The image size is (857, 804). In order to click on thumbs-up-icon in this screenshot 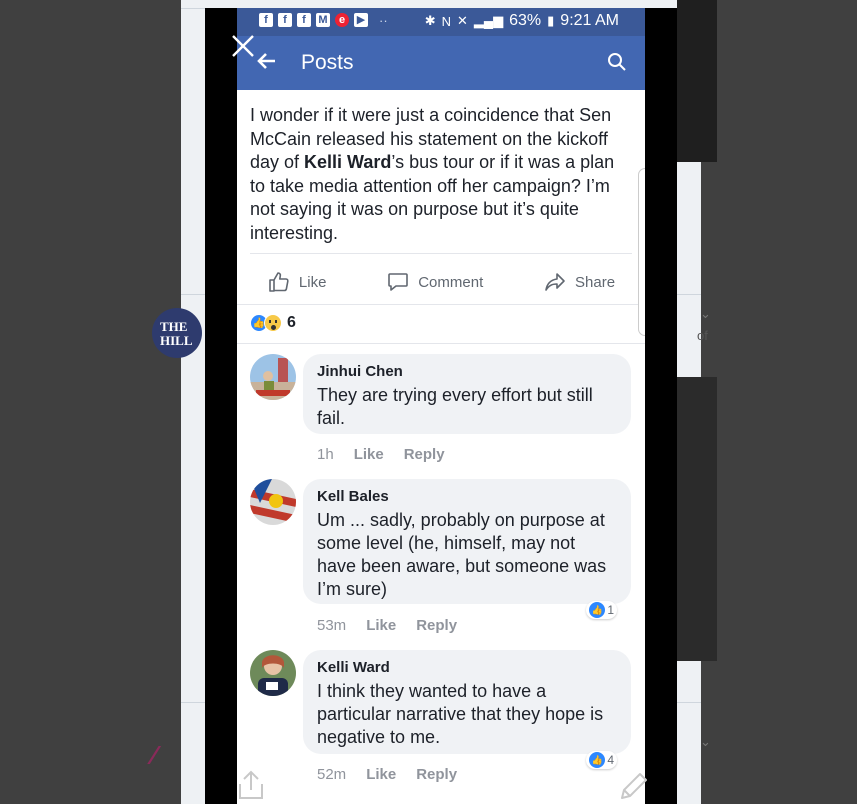, I will do `click(279, 282)`.